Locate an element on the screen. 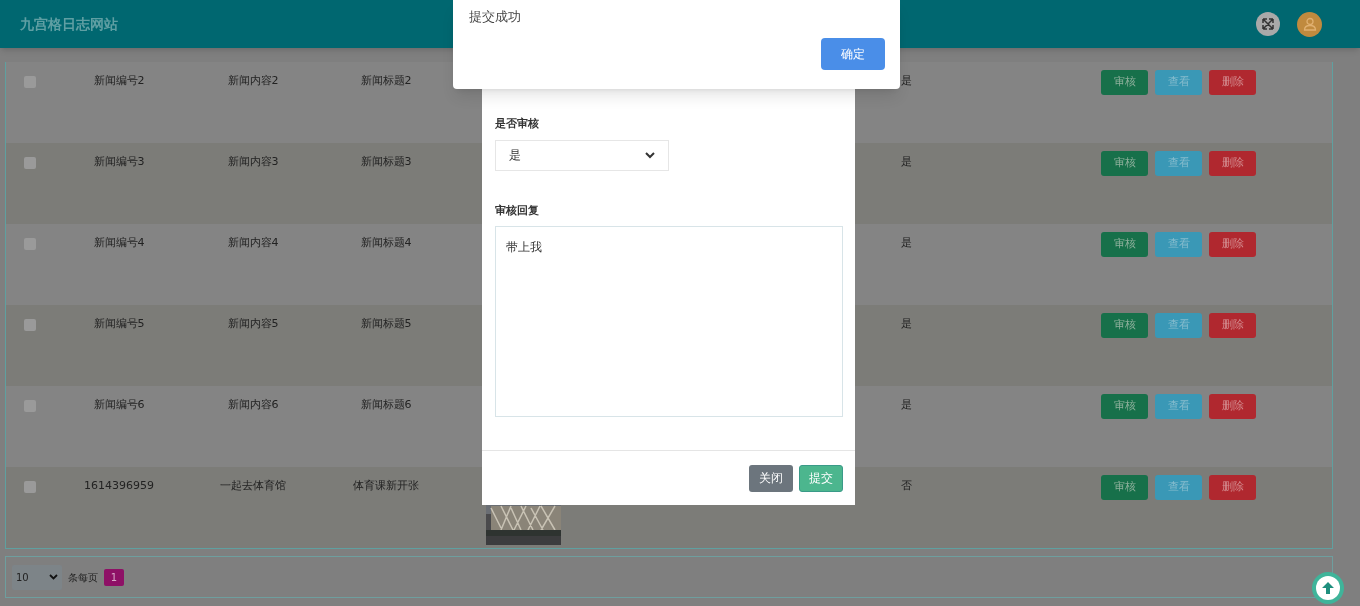 This screenshot has width=1360, height=606. confirm-button: 确定 is located at coordinates (853, 53).